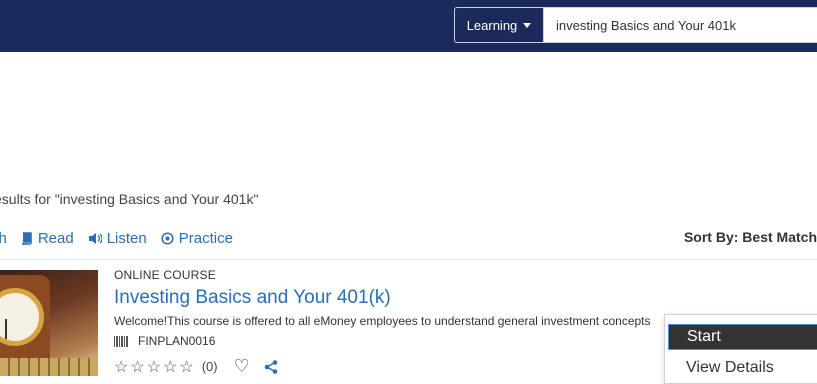 The image size is (817, 384). Describe the element at coordinates (252, 298) in the screenshot. I see `course-title-link: Investing Basics and Your 401(k)` at that location.